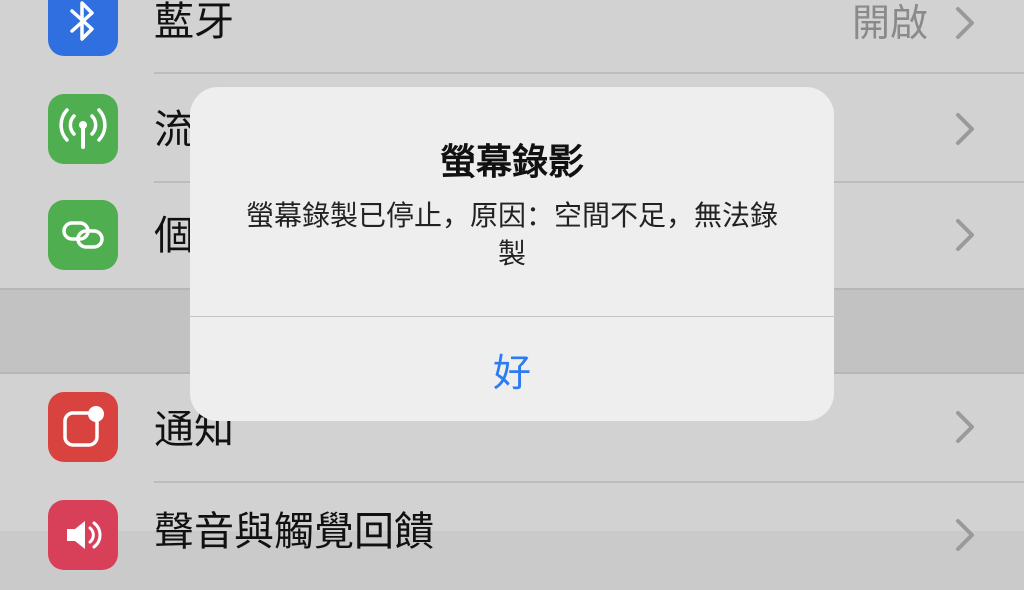 Image resolution: width=1024 pixels, height=590 pixels. Describe the element at coordinates (83, 28) in the screenshot. I see `bluetooth-icon` at that location.